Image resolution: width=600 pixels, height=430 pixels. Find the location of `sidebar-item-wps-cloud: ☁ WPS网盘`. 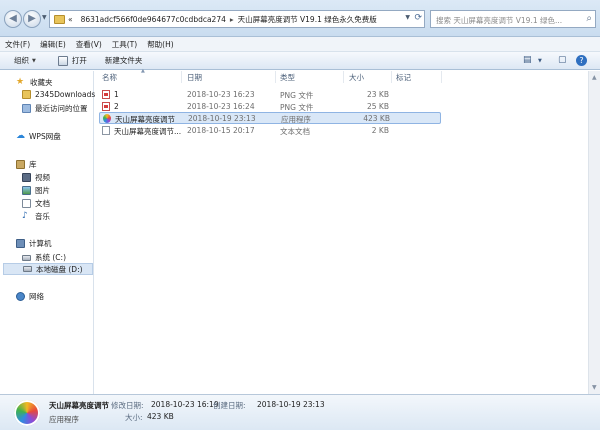

sidebar-item-wps-cloud: ☁ WPS网盘 is located at coordinates (38, 136).